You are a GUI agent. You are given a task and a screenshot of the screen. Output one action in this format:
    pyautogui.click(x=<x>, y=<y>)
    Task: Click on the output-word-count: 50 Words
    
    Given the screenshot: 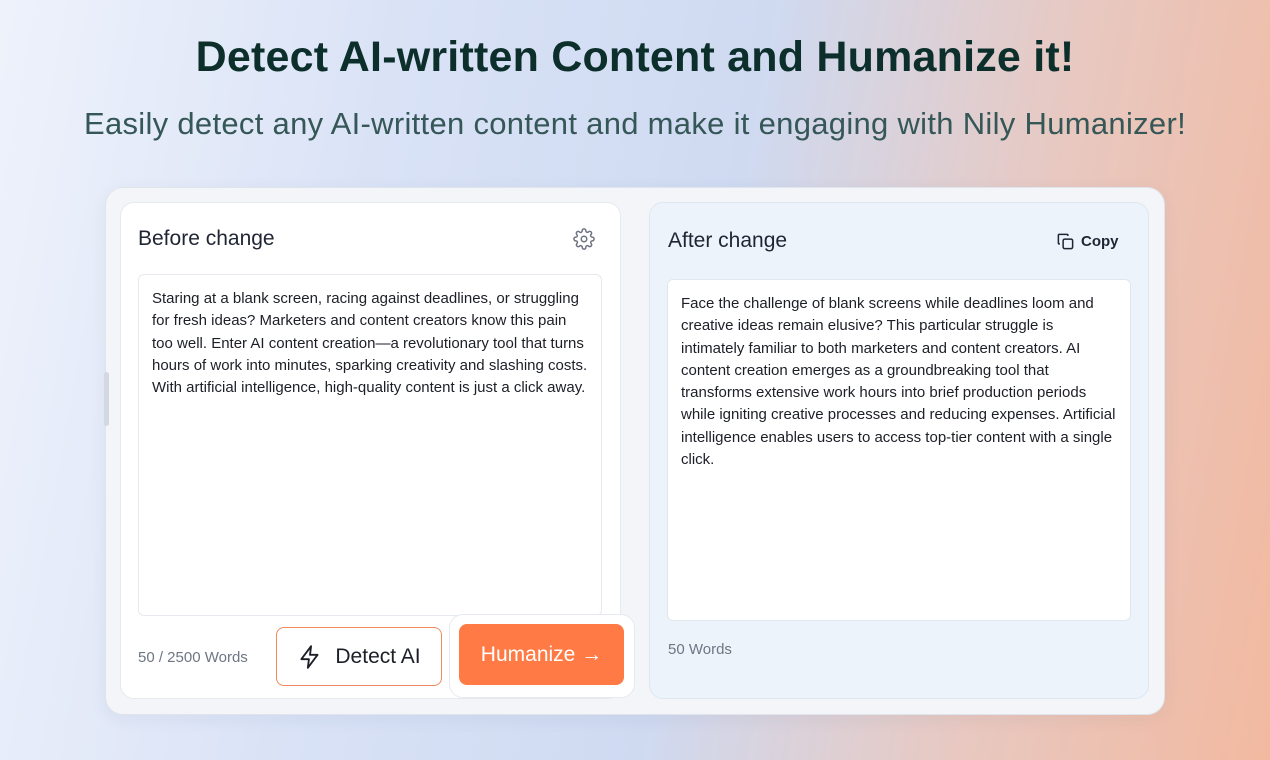 What is the action you would take?
    pyautogui.click(x=700, y=649)
    